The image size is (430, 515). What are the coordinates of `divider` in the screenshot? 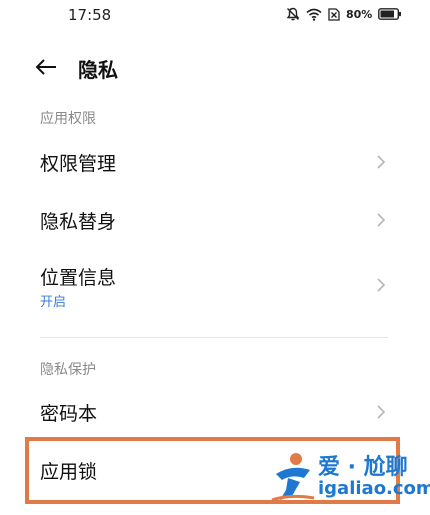 It's located at (214, 337).